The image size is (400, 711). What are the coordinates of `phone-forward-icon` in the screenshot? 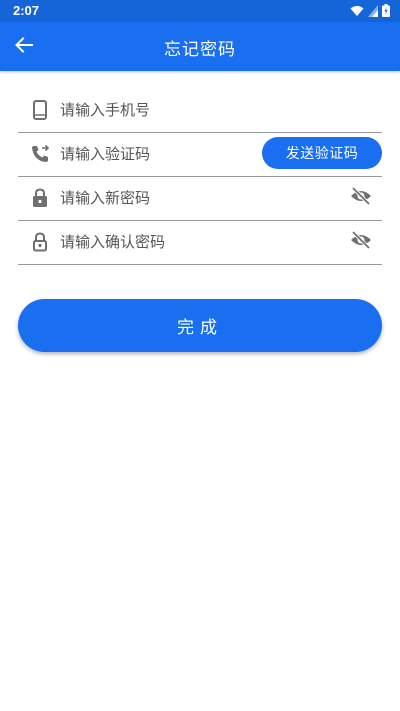 It's located at (40, 154).